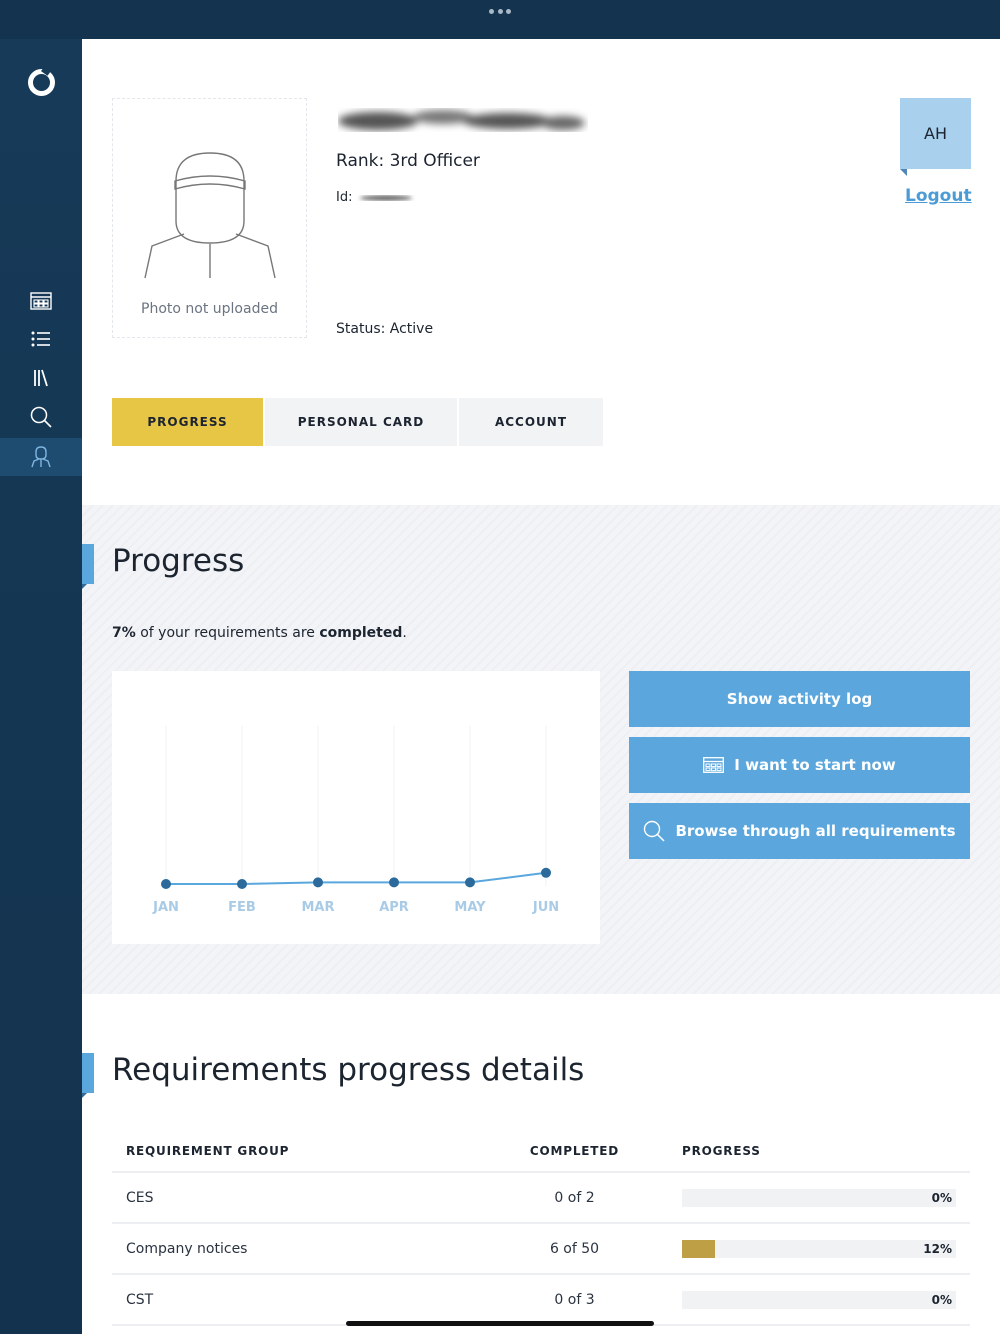 This screenshot has height=1334, width=1000. Describe the element at coordinates (348, 1070) in the screenshot. I see `details-title: Requirements progress details` at that location.